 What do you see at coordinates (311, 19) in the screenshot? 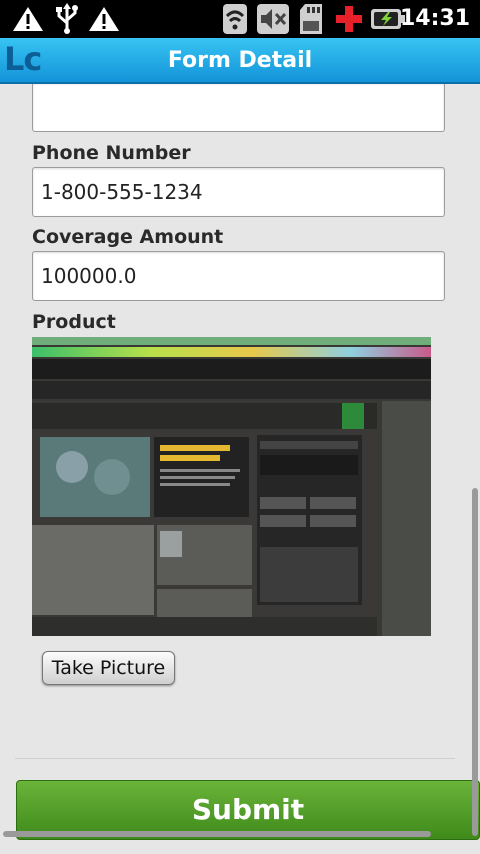
I see `sd-card-icon` at bounding box center [311, 19].